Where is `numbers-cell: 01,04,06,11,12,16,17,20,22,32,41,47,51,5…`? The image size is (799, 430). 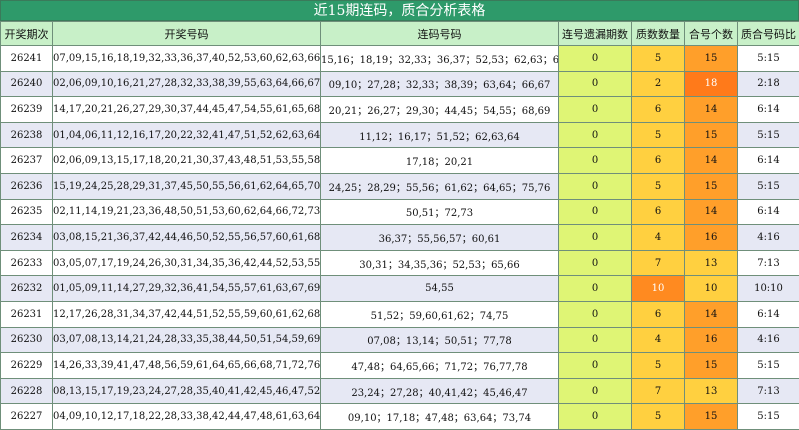
numbers-cell: 01,04,06,11,12,16,17,20,22,32,41,47,51,5… is located at coordinates (187, 135).